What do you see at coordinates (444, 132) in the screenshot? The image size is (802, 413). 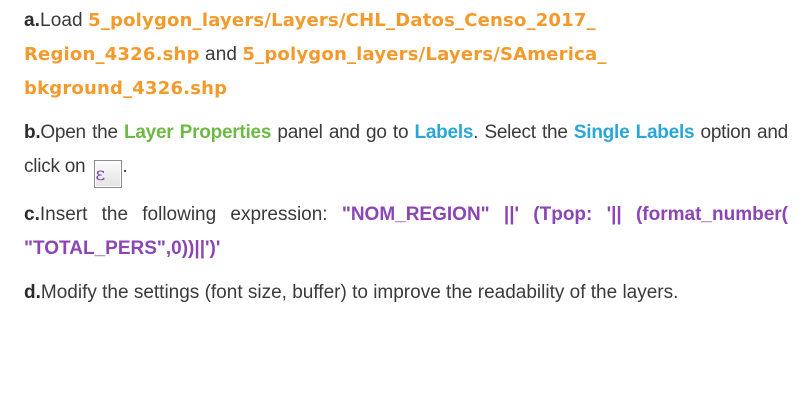 I see `labels-term: Labels` at bounding box center [444, 132].